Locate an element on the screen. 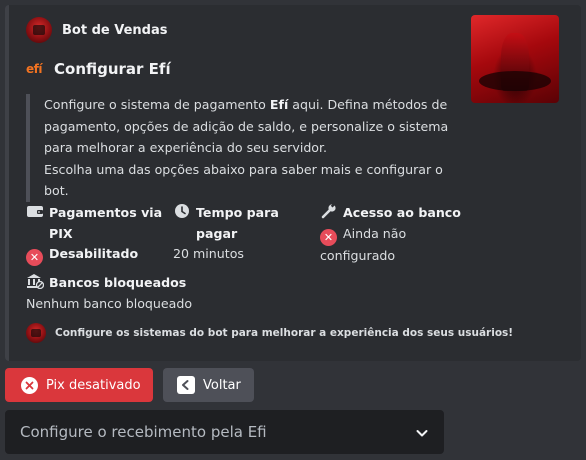 The image size is (586, 460). bot-avatar is located at coordinates (39, 30).